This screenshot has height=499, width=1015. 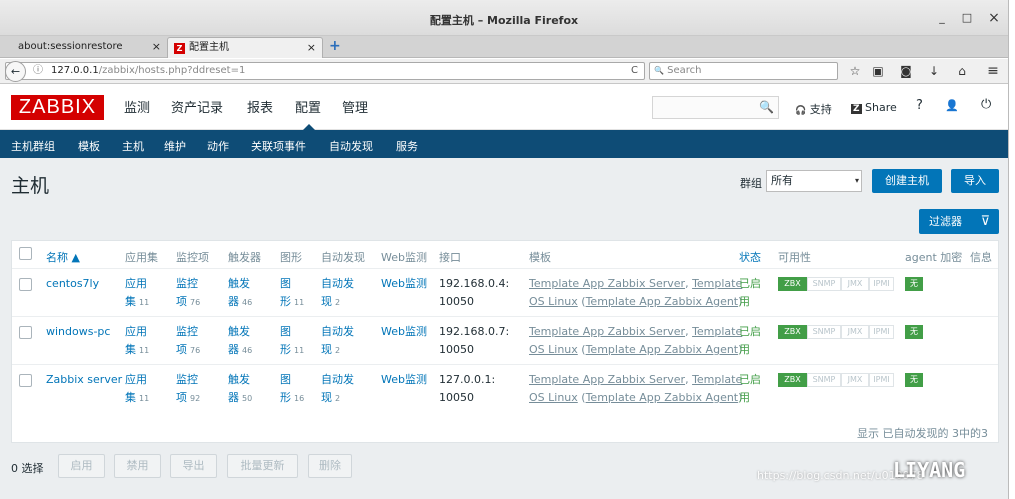 I want to click on info-icon: ⓘ, so click(x=38, y=71).